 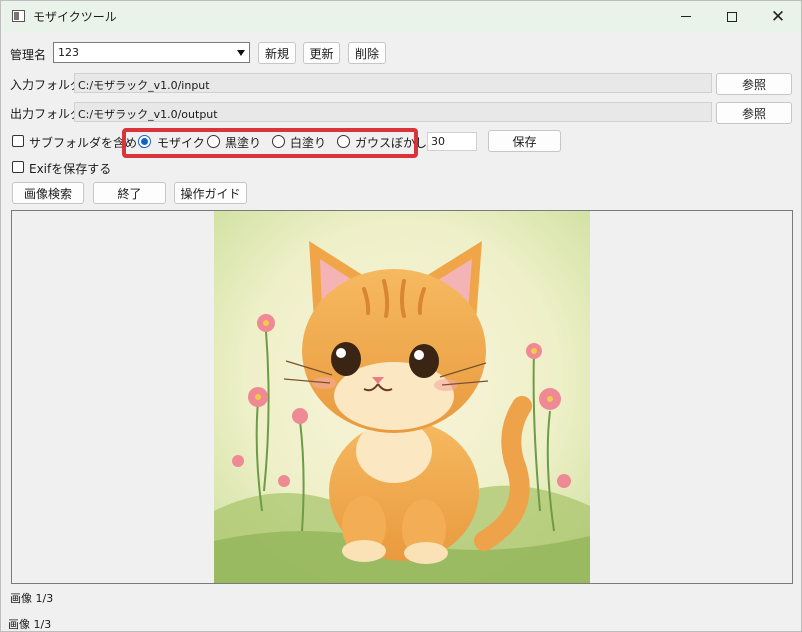 What do you see at coordinates (367, 53) in the screenshot?
I see `delete-button: 削除` at bounding box center [367, 53].